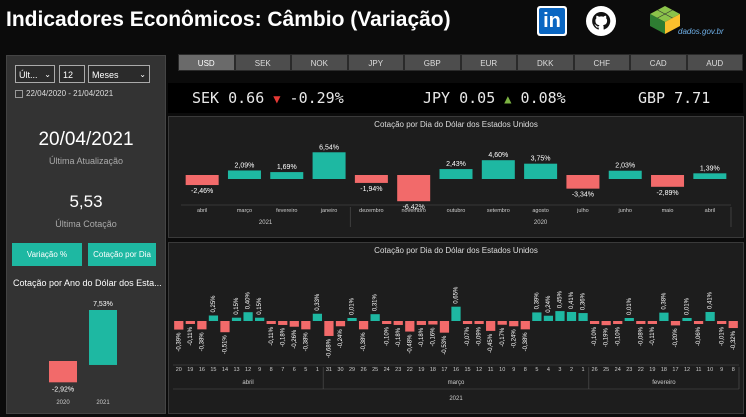 Image resolution: width=746 pixels, height=417 pixels. What do you see at coordinates (206, 62) in the screenshot?
I see `tab-usd: USD` at bounding box center [206, 62].